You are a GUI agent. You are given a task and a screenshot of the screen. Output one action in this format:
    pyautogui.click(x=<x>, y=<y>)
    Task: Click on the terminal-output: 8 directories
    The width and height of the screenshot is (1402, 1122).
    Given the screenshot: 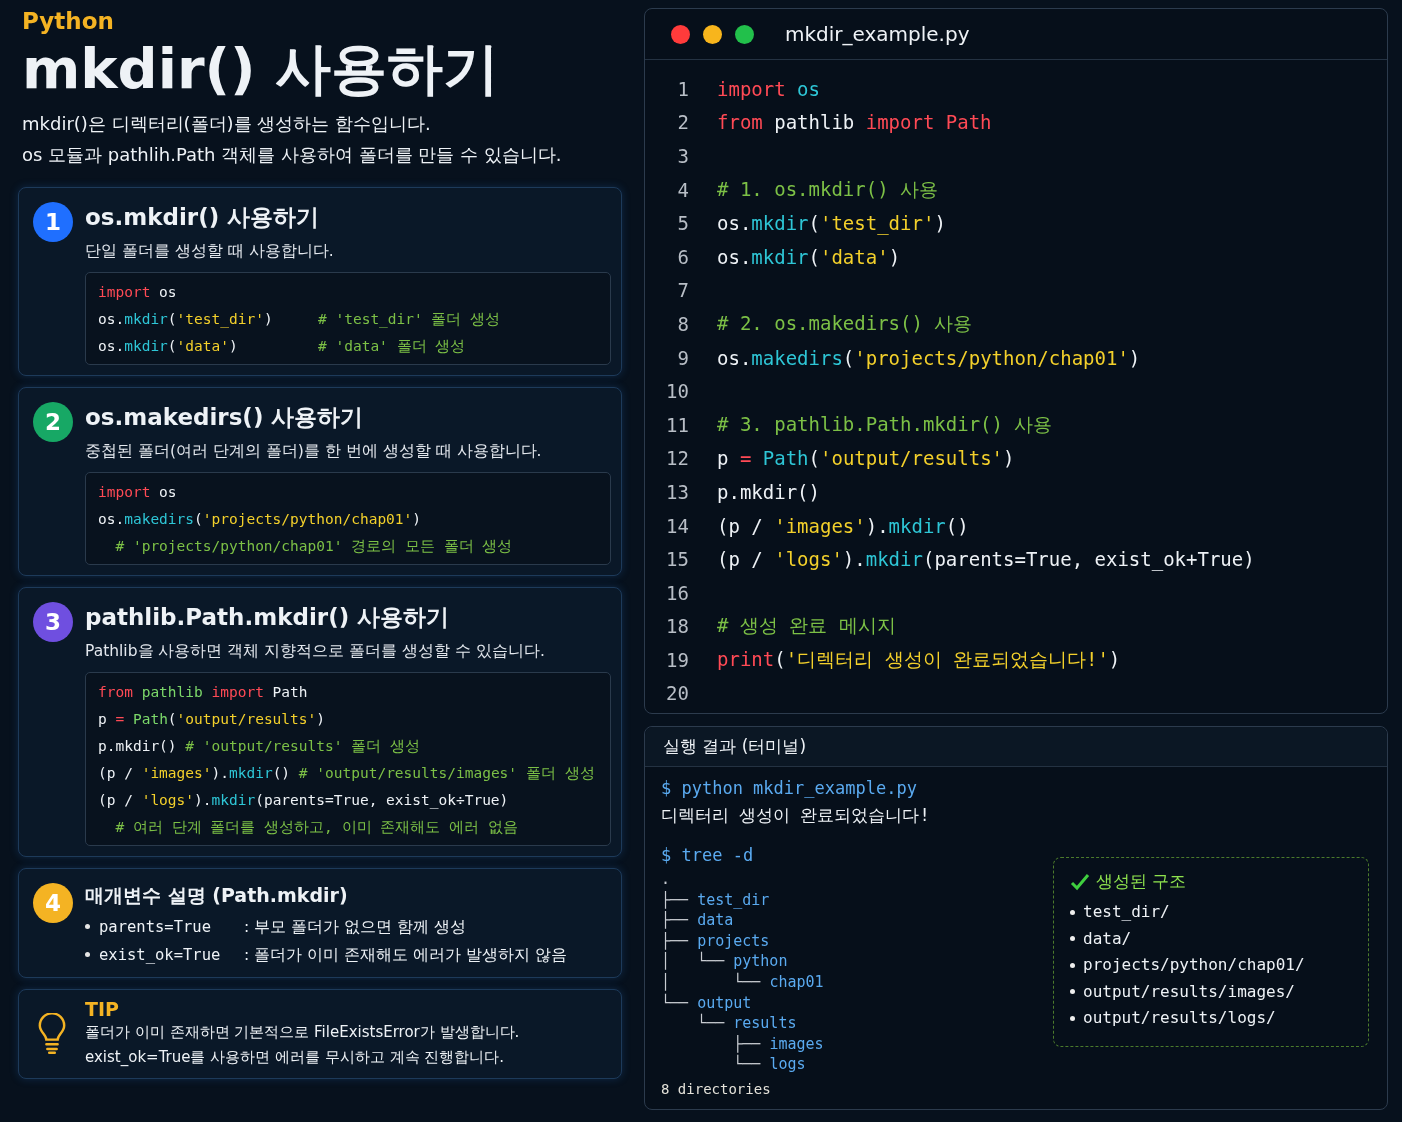 What is the action you would take?
    pyautogui.click(x=716, y=1088)
    